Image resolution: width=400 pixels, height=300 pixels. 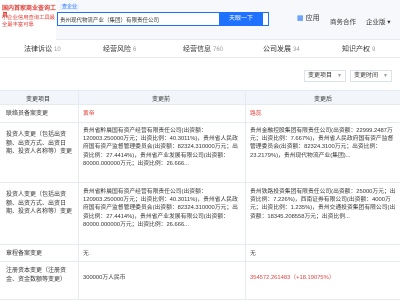 I want to click on tab-legal: 法律诉讼 10, so click(x=42, y=49).